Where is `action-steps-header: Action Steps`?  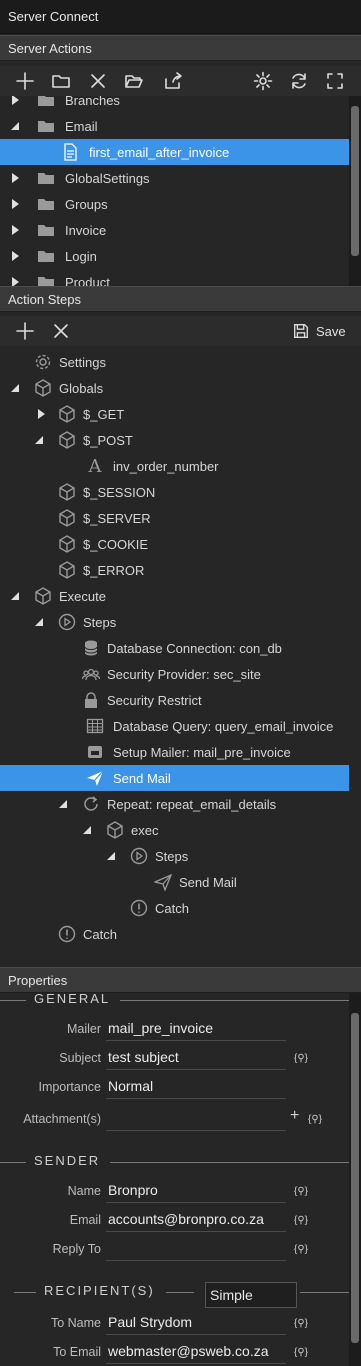 action-steps-header: Action Steps is located at coordinates (180, 299).